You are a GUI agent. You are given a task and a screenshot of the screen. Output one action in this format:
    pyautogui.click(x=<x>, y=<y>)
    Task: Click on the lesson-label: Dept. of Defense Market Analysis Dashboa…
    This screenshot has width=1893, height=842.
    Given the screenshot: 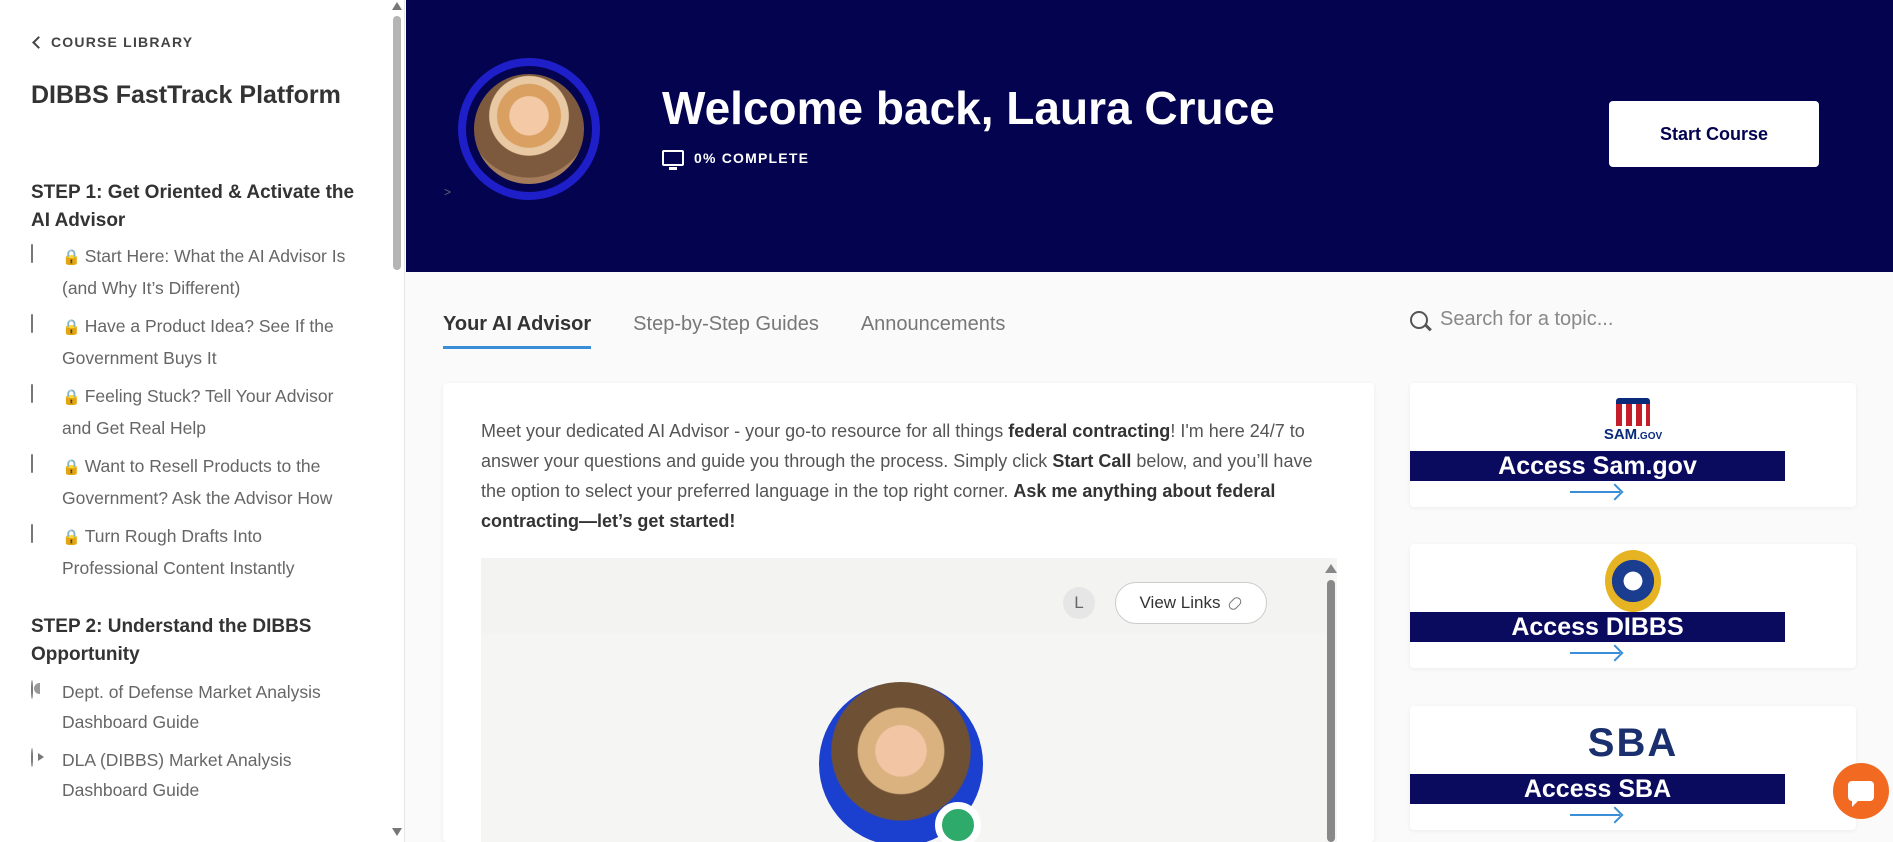 What is the action you would take?
    pyautogui.click(x=191, y=707)
    